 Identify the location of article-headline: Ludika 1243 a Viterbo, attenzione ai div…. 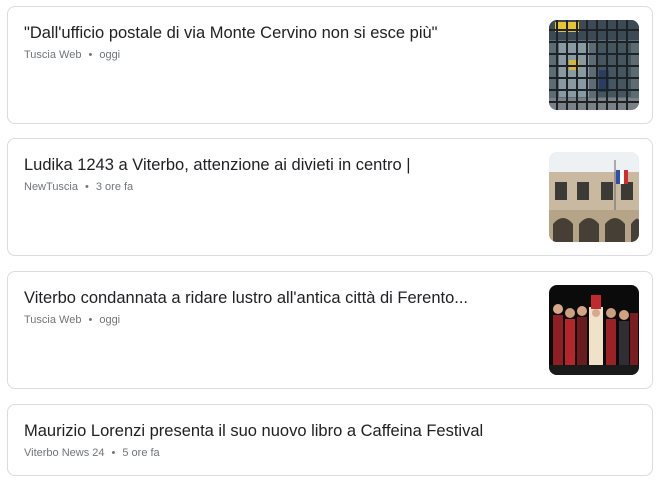
(274, 165).